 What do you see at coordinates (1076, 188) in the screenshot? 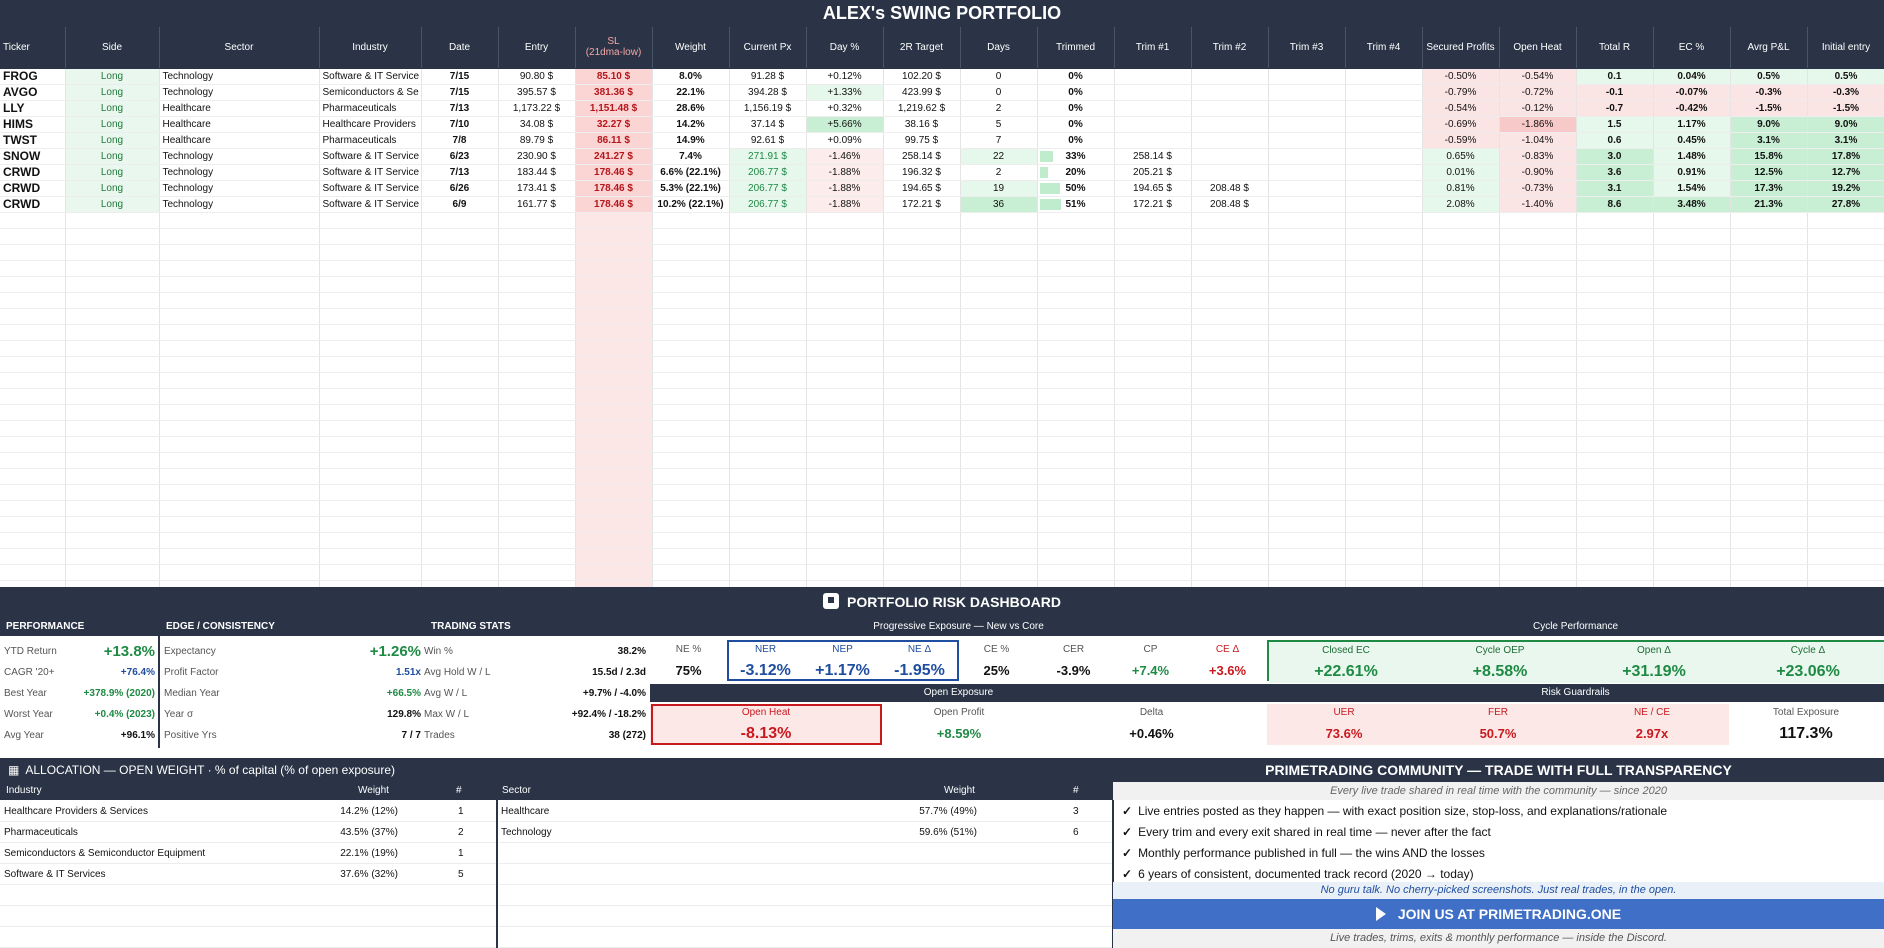
I see `cell-trimmed: 50%` at bounding box center [1076, 188].